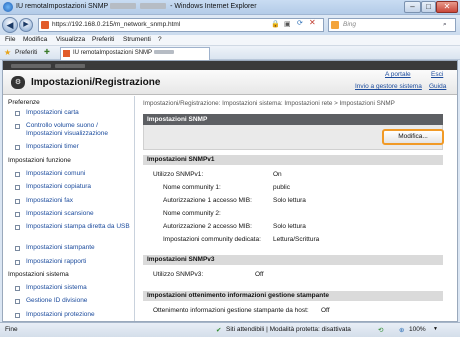 The image size is (460, 337). I want to click on search-icon: ⌕, so click(445, 25).